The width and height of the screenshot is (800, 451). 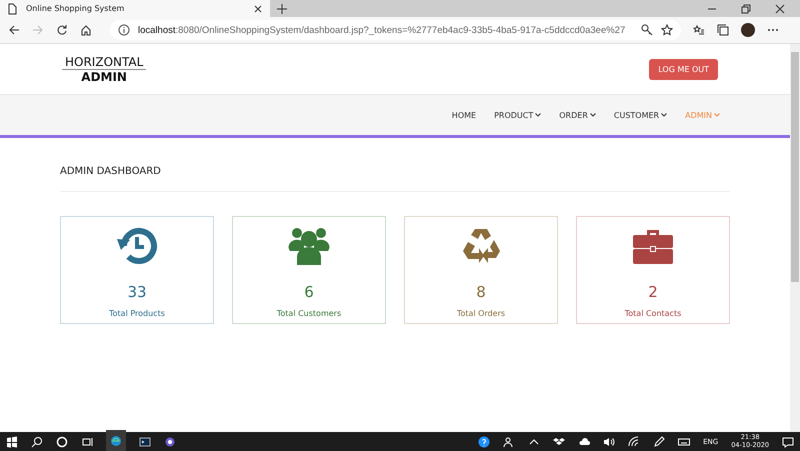 I want to click on stat-value: 33, so click(x=137, y=292).